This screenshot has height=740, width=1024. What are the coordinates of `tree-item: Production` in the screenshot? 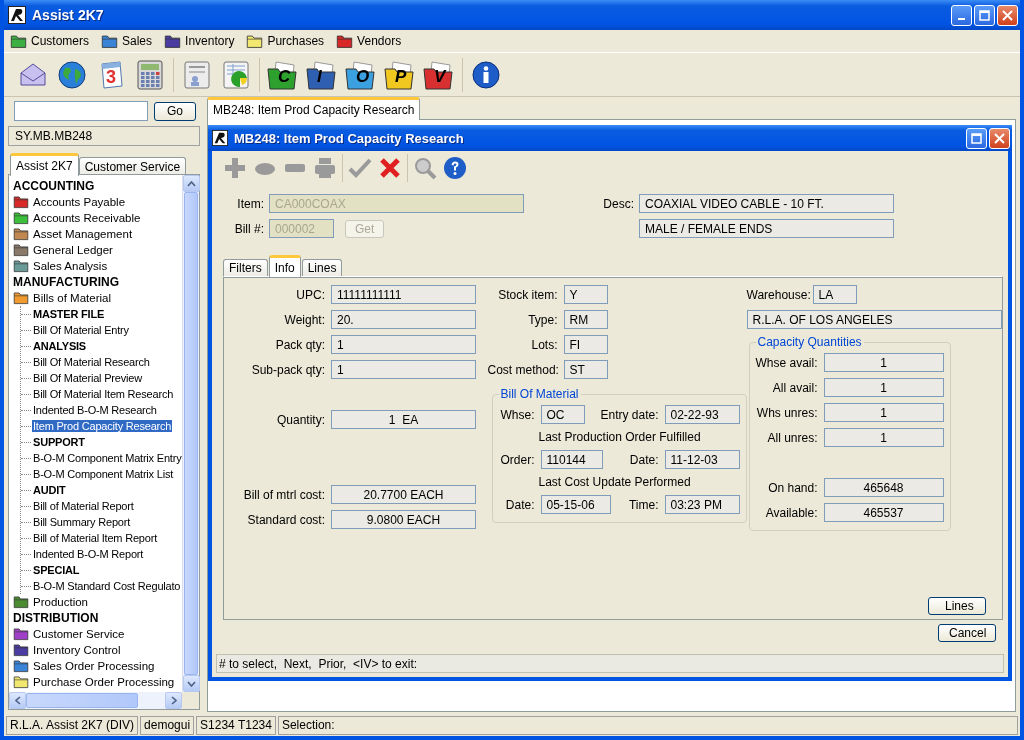 It's located at (97, 602).